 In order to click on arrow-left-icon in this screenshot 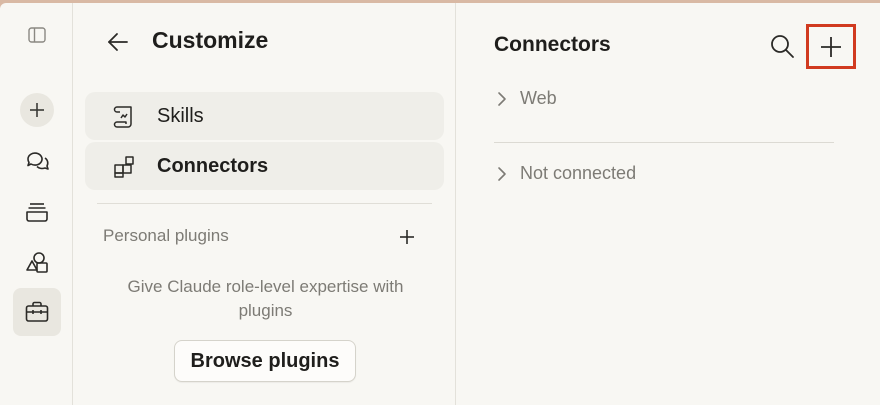, I will do `click(118, 42)`.